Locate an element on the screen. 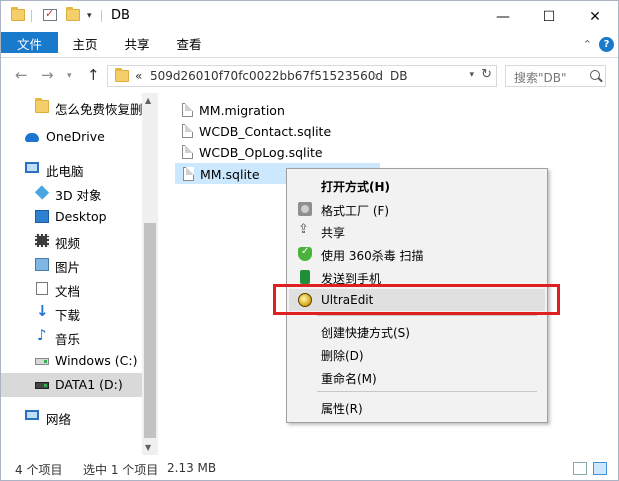 This screenshot has height=481, width=619. file-item: WCDB_OpLog.sqlite is located at coordinates (277, 152).